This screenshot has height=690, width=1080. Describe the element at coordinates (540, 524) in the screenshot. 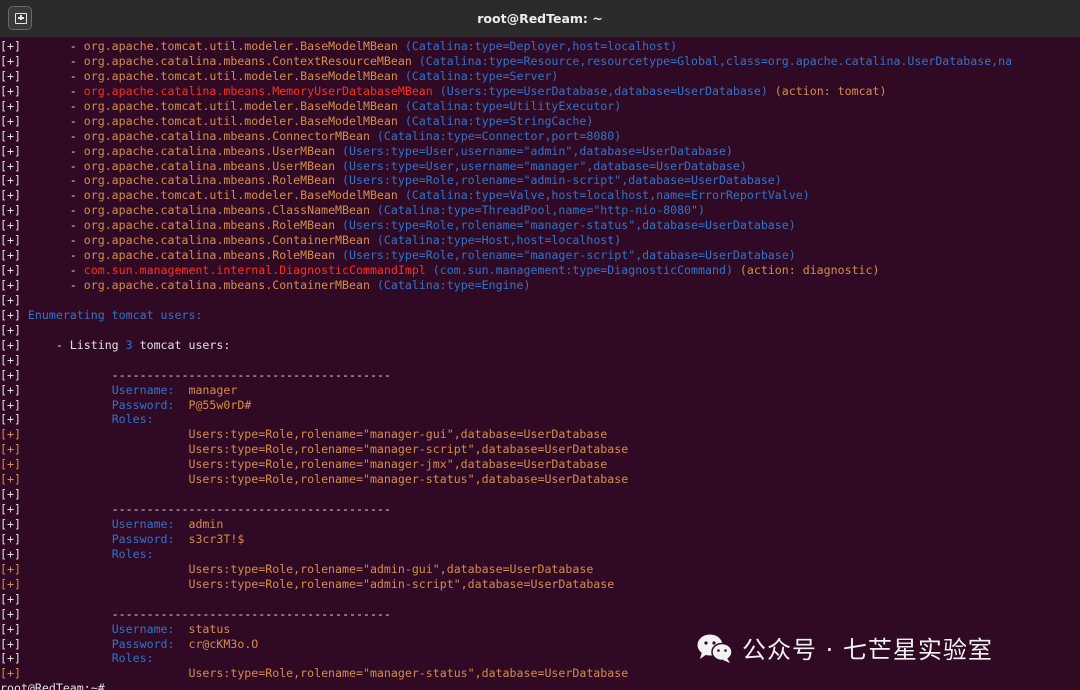

I see `terminal-line: [+] Username: admin` at that location.